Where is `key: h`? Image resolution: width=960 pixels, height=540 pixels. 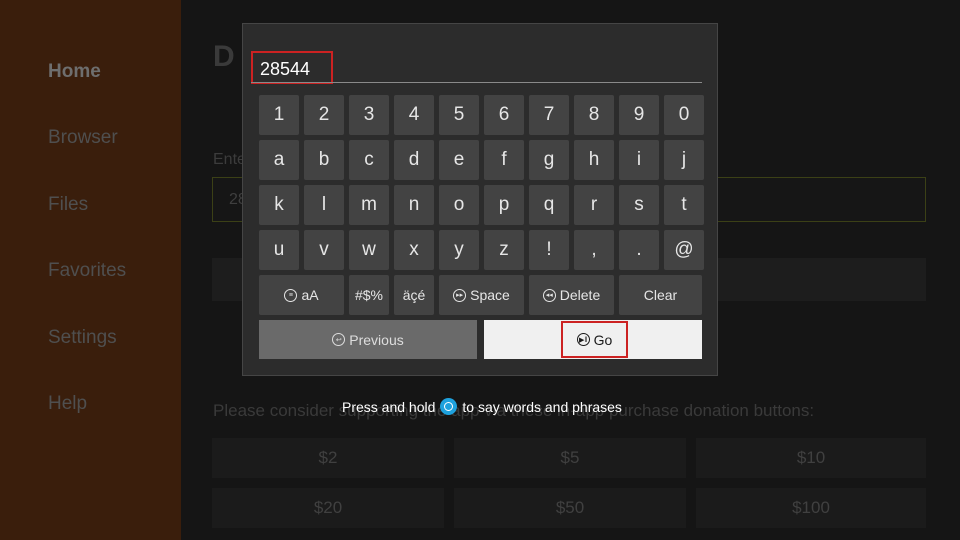 key: h is located at coordinates (594, 160).